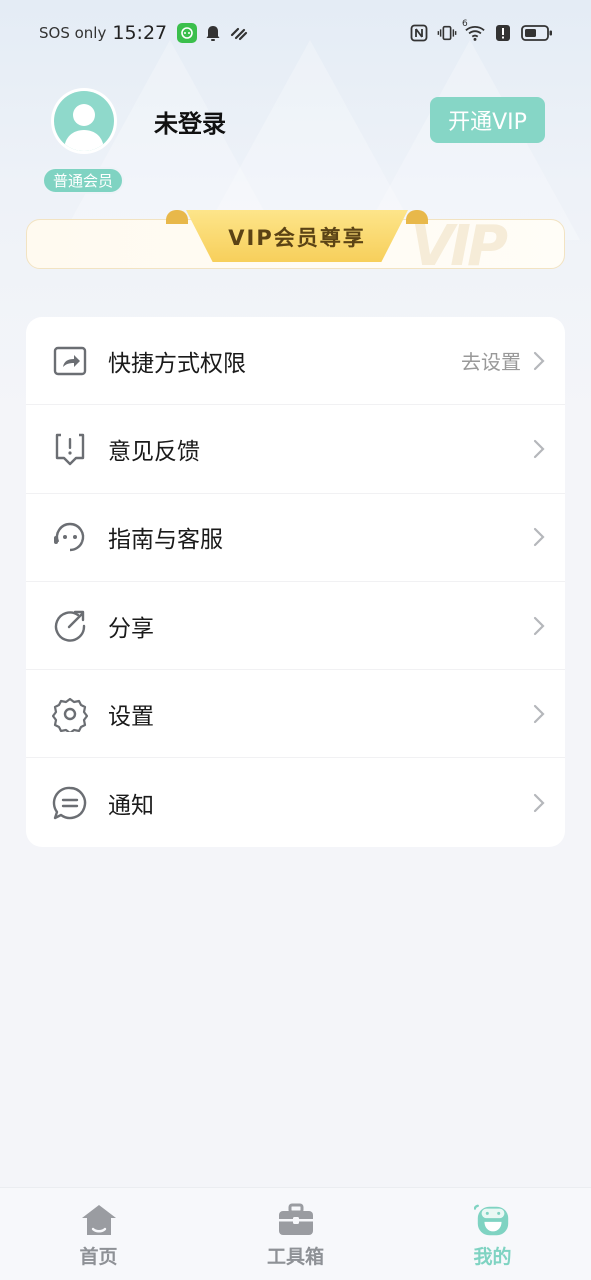  What do you see at coordinates (70, 626) in the screenshot?
I see `share-icon` at bounding box center [70, 626].